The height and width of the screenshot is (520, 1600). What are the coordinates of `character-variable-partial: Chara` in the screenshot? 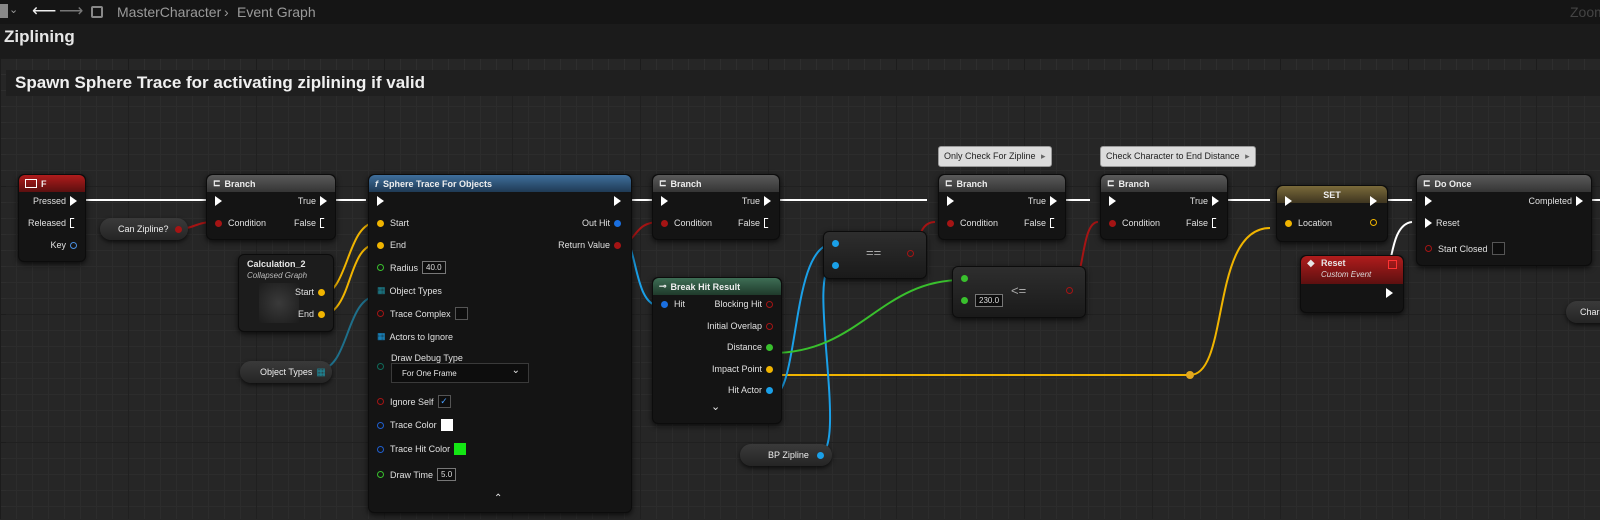 It's located at (1583, 312).